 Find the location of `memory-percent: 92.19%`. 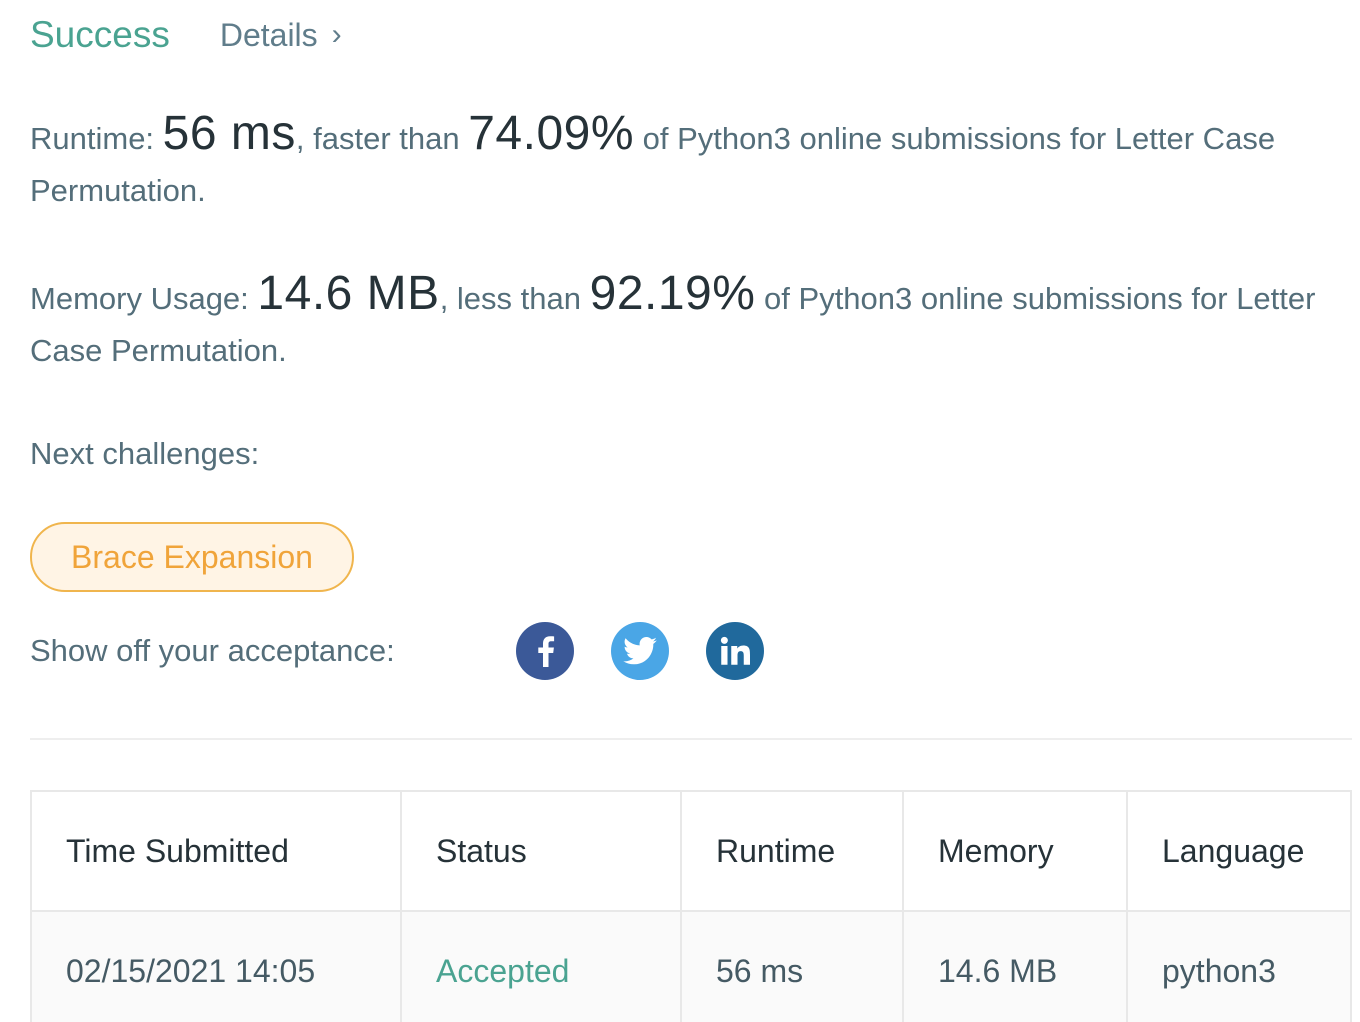

memory-percent: 92.19% is located at coordinates (672, 293).